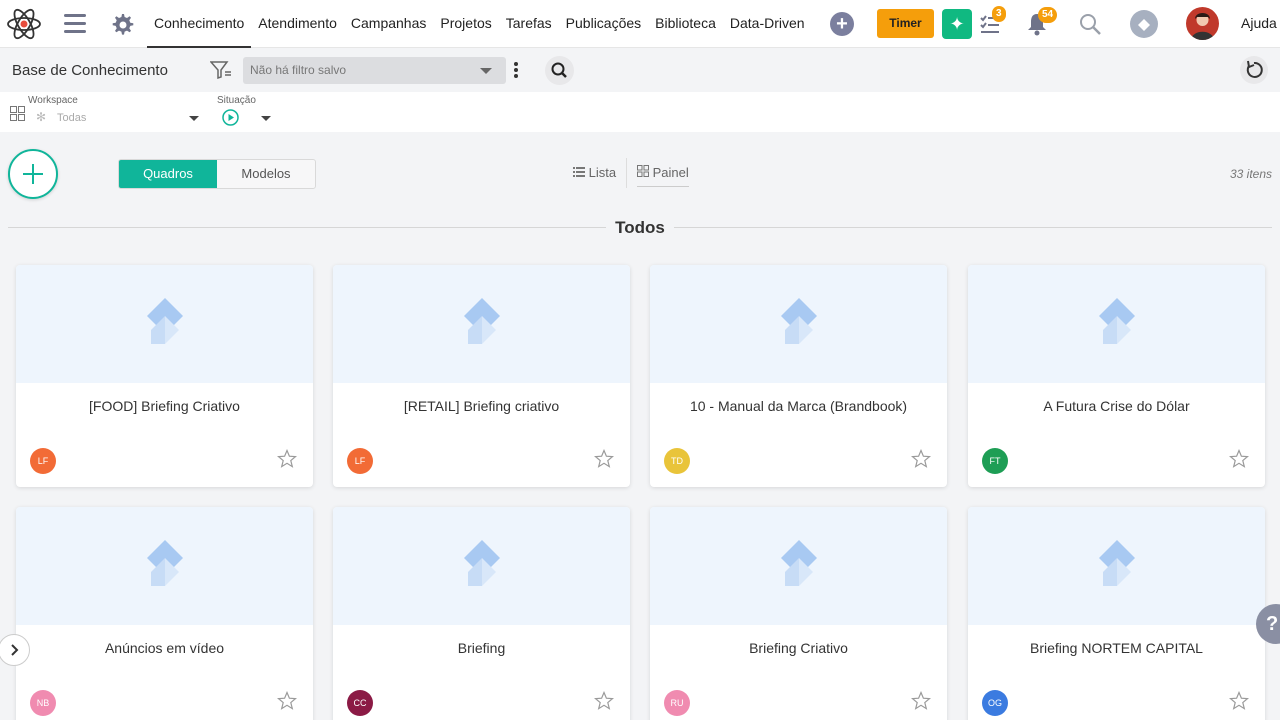  What do you see at coordinates (297, 24) in the screenshot?
I see `nav-tab-atendimento: Atendimento` at bounding box center [297, 24].